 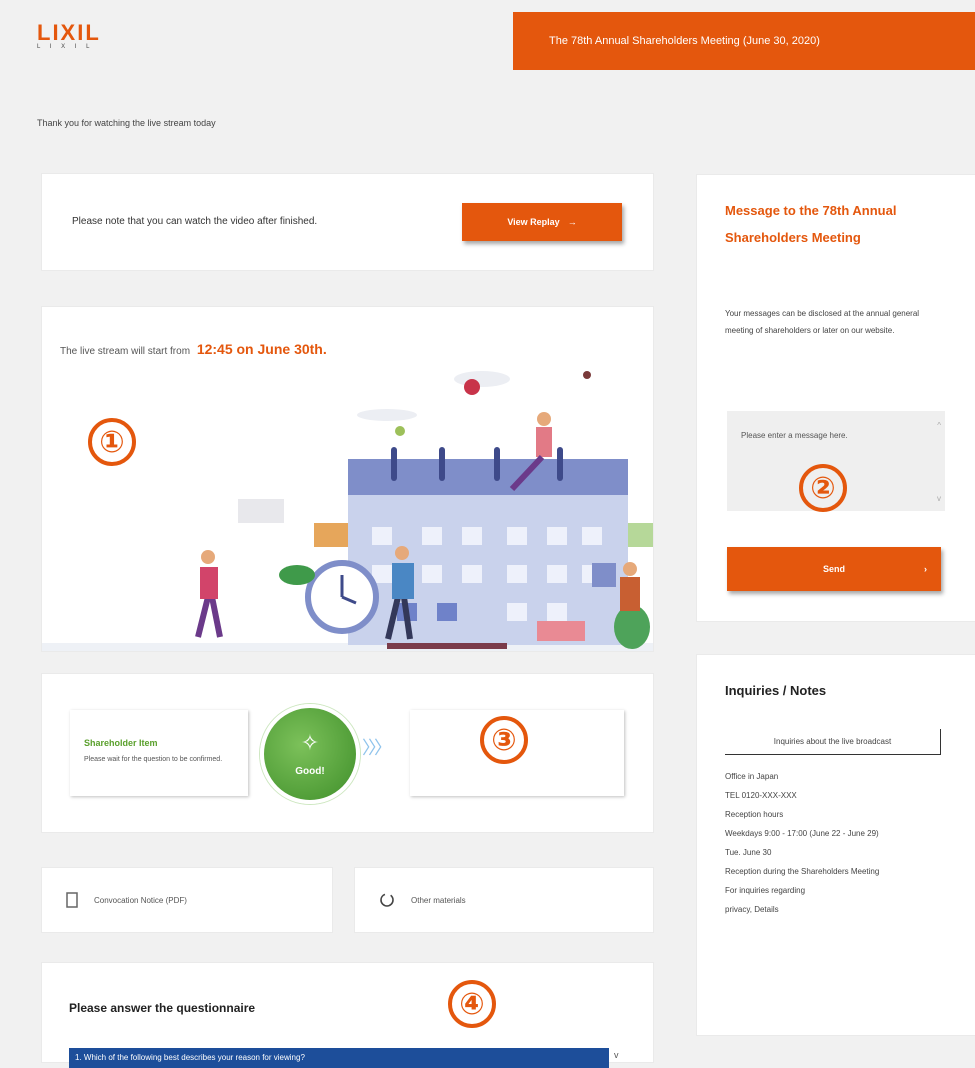 What do you see at coordinates (387, 900) in the screenshot?
I see `refresh-icon` at bounding box center [387, 900].